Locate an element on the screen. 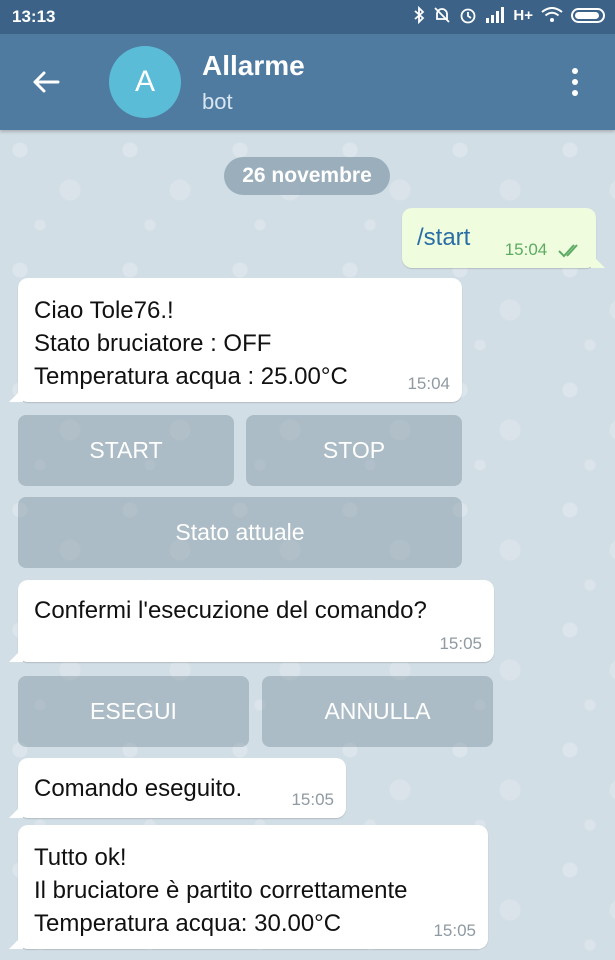  date-separator: 26 novembre is located at coordinates (307, 176).